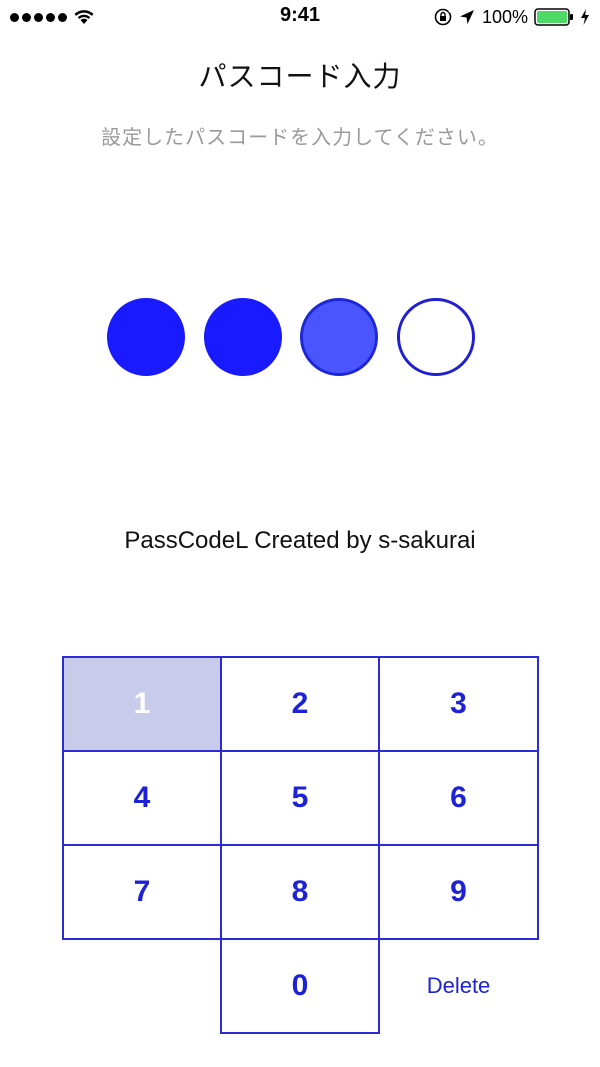  I want to click on location-arrow-icon, so click(466, 17).